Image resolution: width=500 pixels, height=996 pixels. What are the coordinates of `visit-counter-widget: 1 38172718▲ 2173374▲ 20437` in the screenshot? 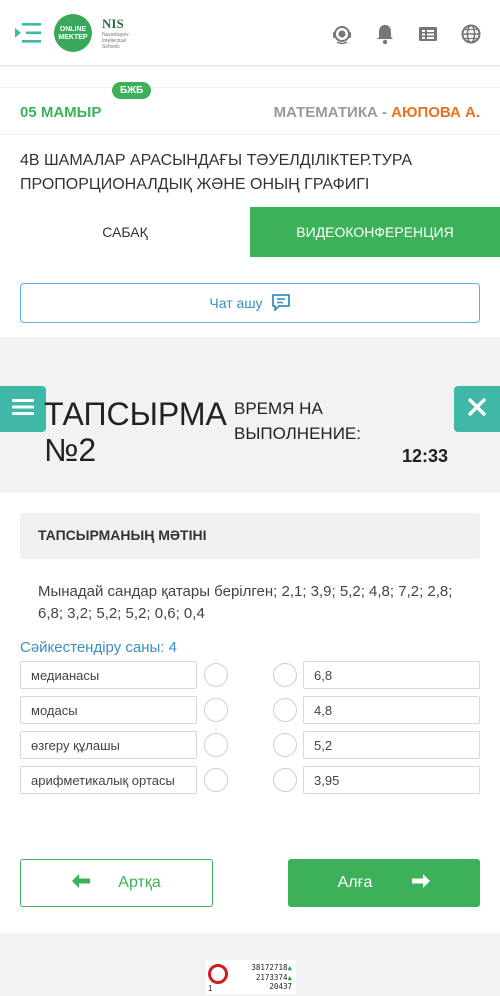 It's located at (251, 977).